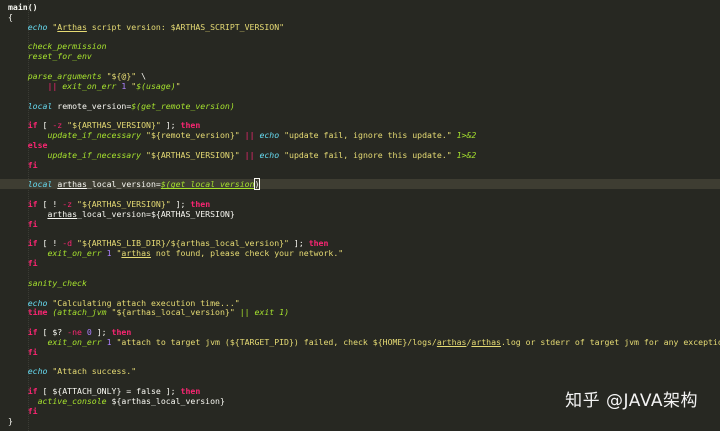 The width and height of the screenshot is (720, 431). Describe the element at coordinates (52, 332) in the screenshot. I see `code-token: [ $?` at that location.